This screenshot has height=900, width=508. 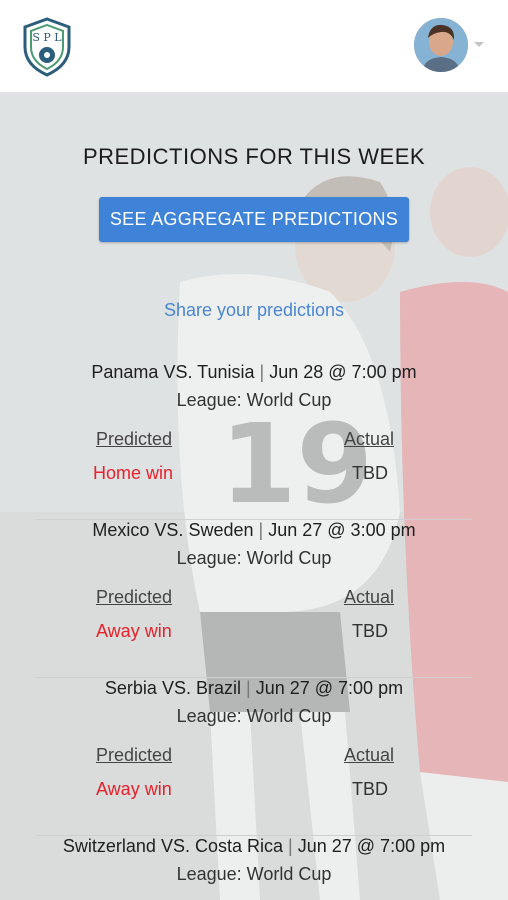 What do you see at coordinates (221, 530) in the screenshot?
I see `away-team: Sweden` at bounding box center [221, 530].